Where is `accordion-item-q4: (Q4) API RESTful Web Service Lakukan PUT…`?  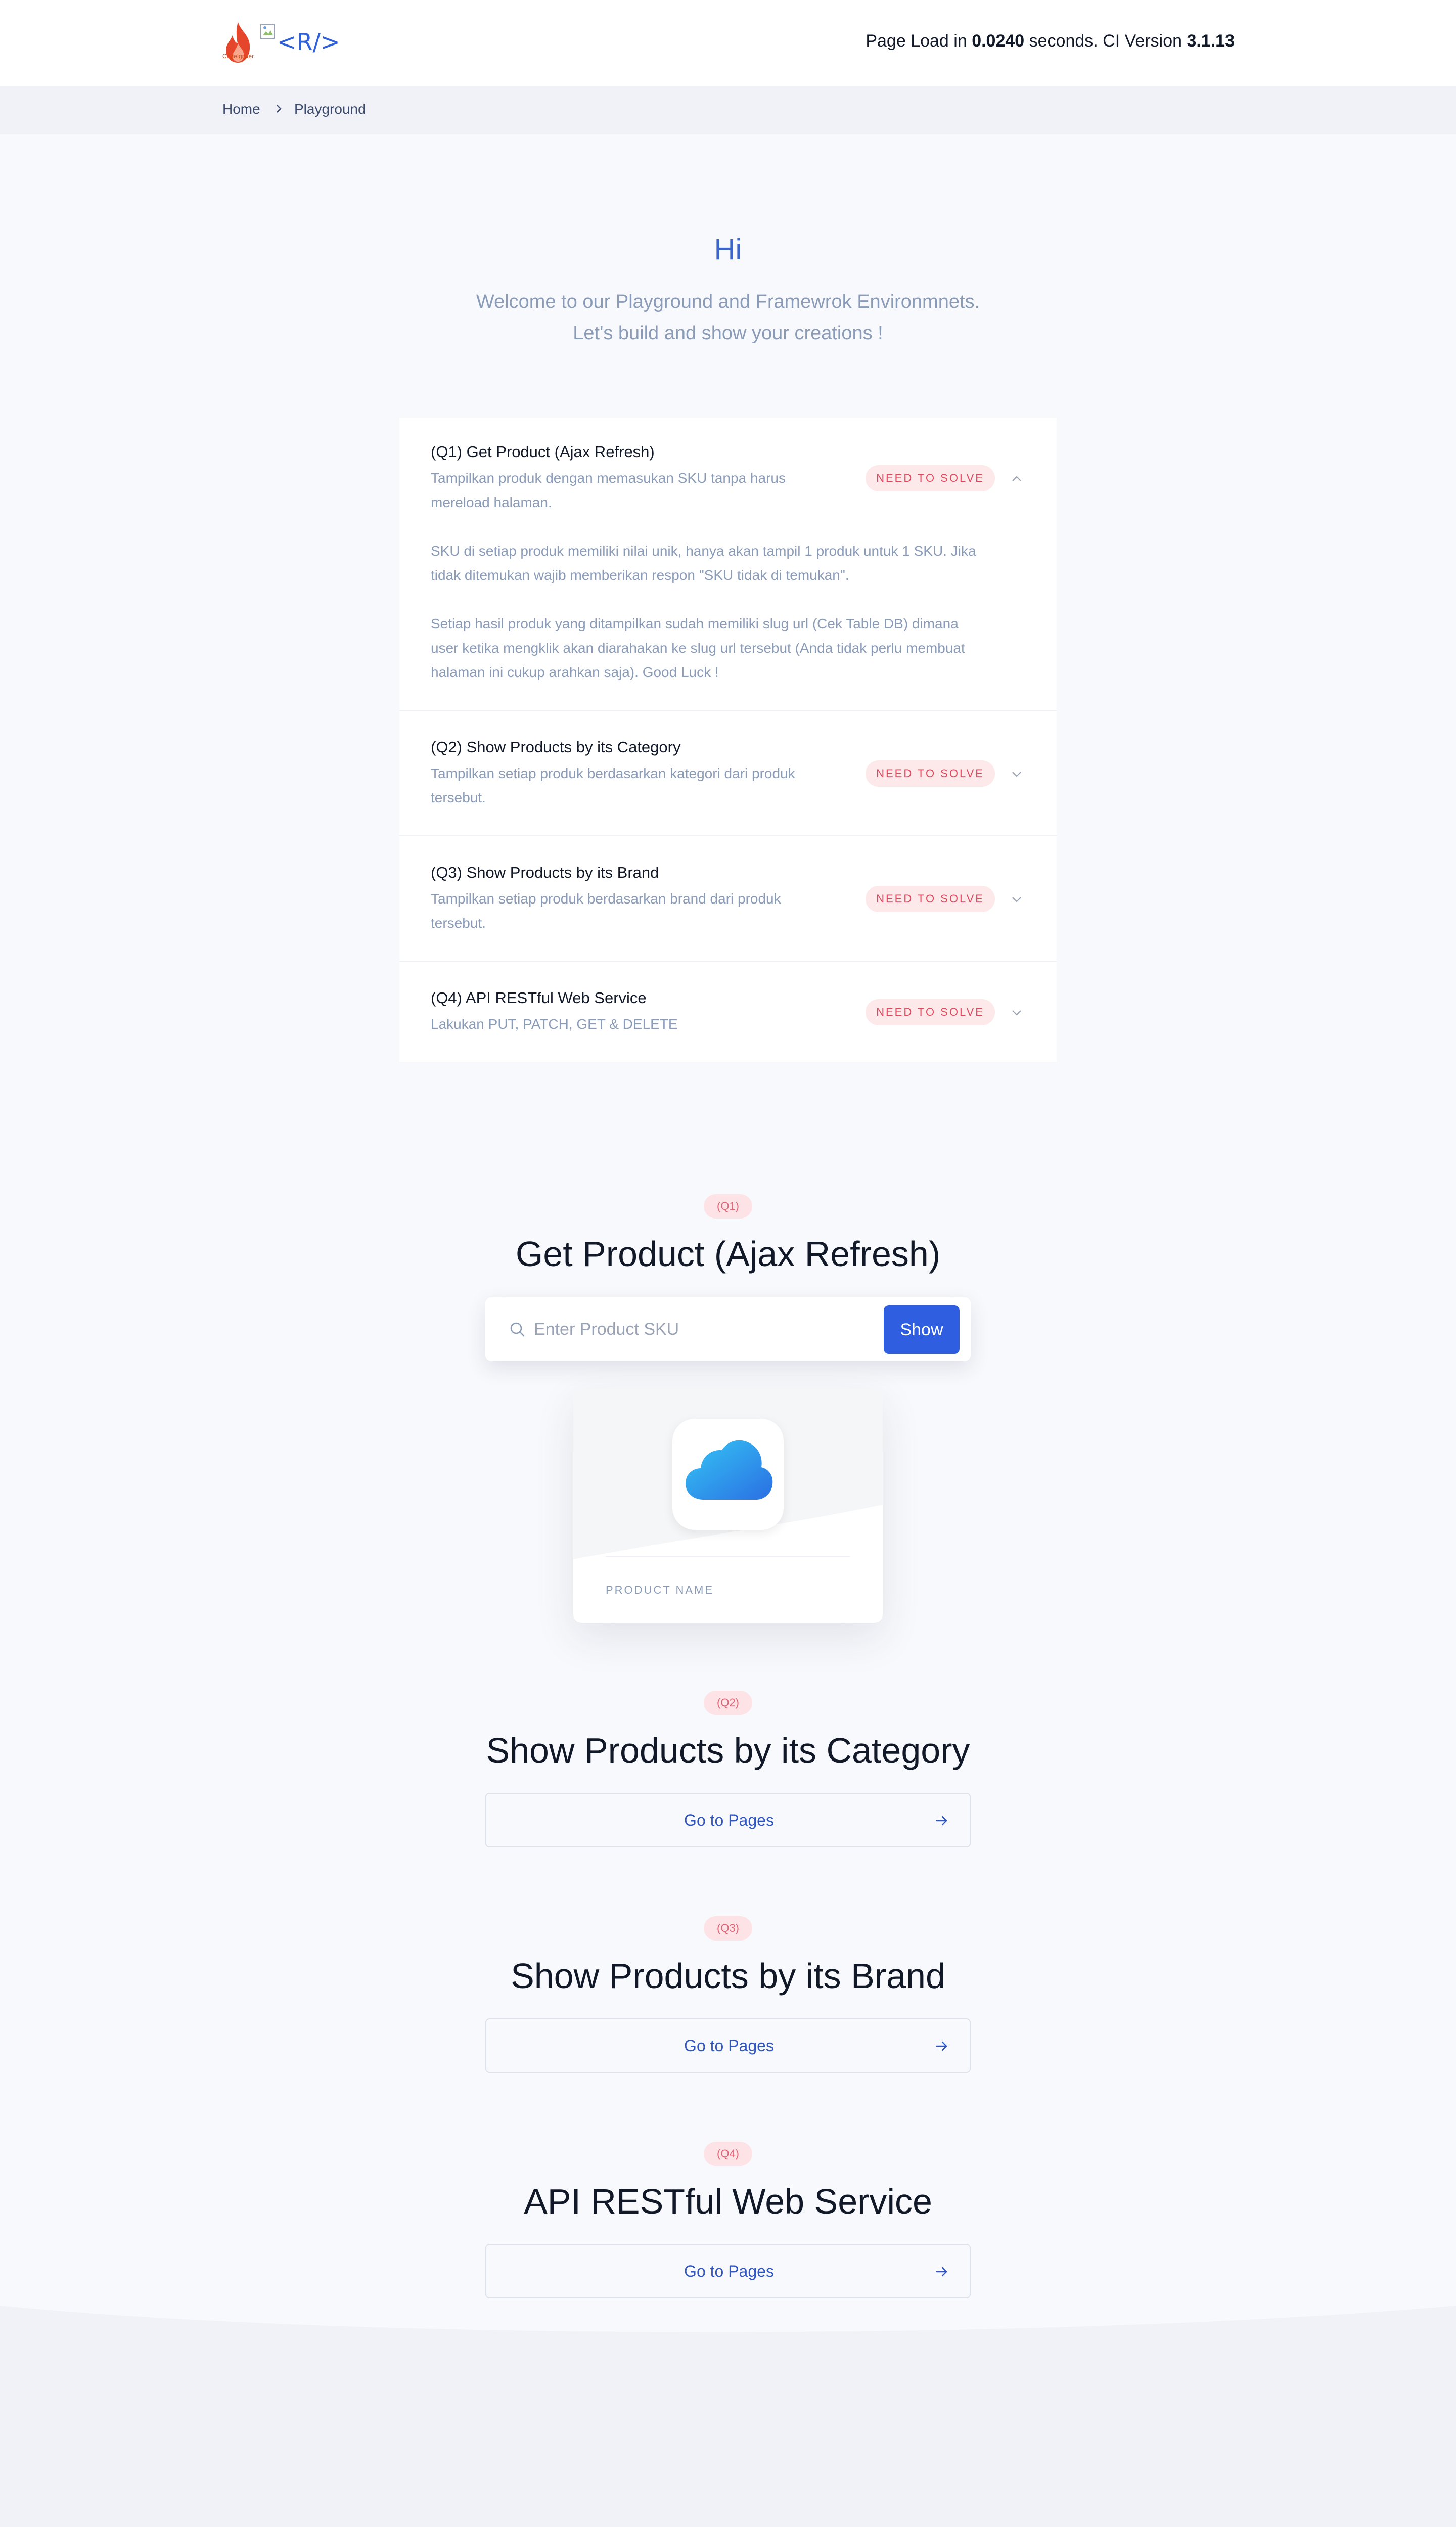
accordion-item-q4: (Q4) API RESTful Web Service Lakukan PUT… is located at coordinates (728, 1012).